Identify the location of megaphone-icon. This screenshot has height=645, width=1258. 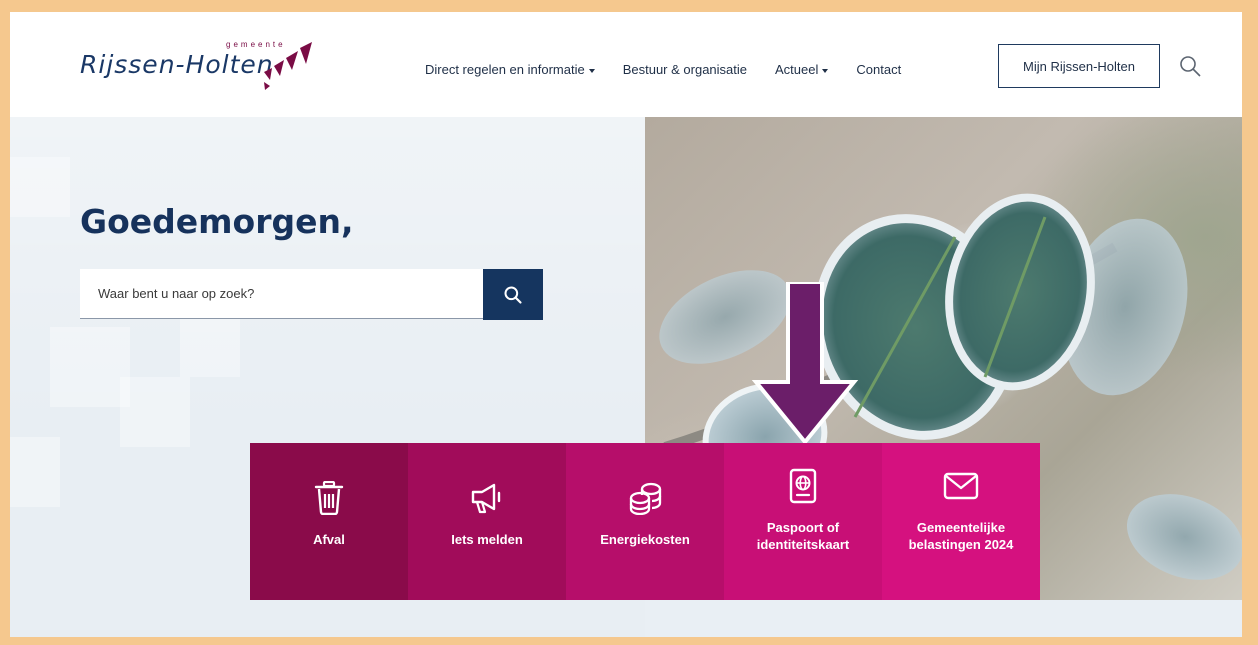
(486, 498).